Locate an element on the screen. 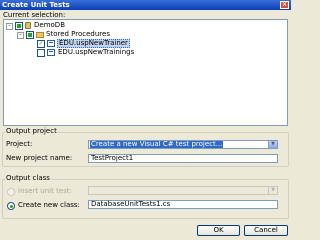 The width and height of the screenshot is (320, 240). cancel-button: Cancel is located at coordinates (266, 230).